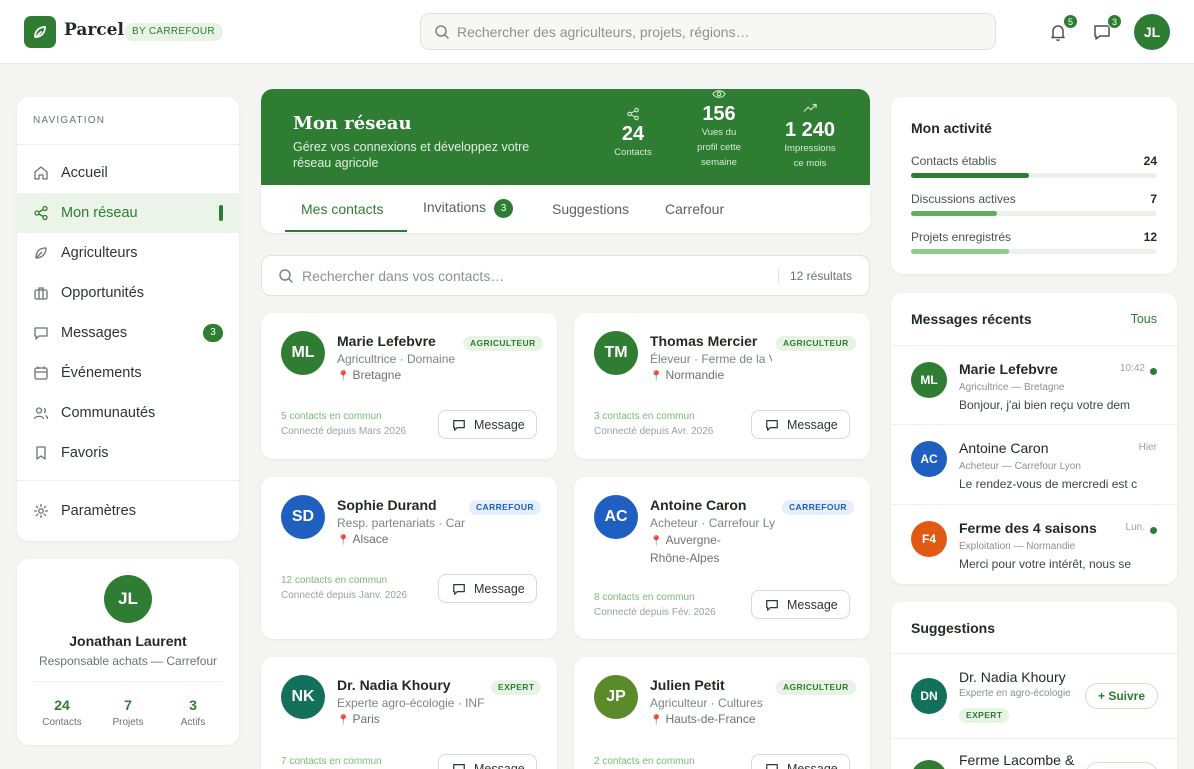 The width and height of the screenshot is (1194, 769). Describe the element at coordinates (1017, 677) in the screenshot. I see `suggestion-name: Dr. Nadia Khoury` at that location.